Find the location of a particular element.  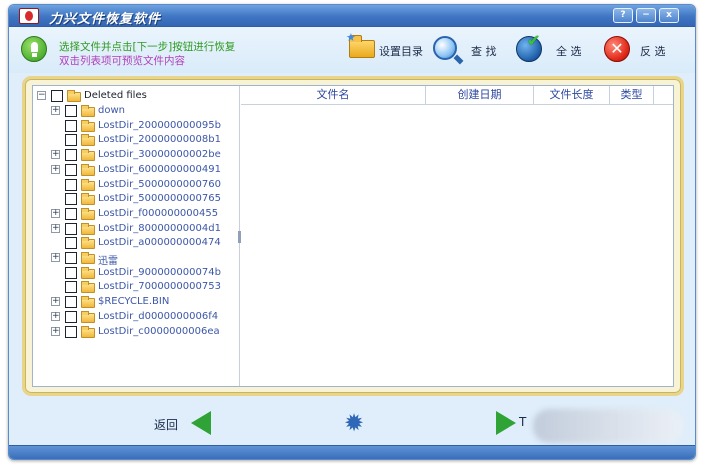

tree-item: + LostDir_d0000000006f4 is located at coordinates (144, 317).